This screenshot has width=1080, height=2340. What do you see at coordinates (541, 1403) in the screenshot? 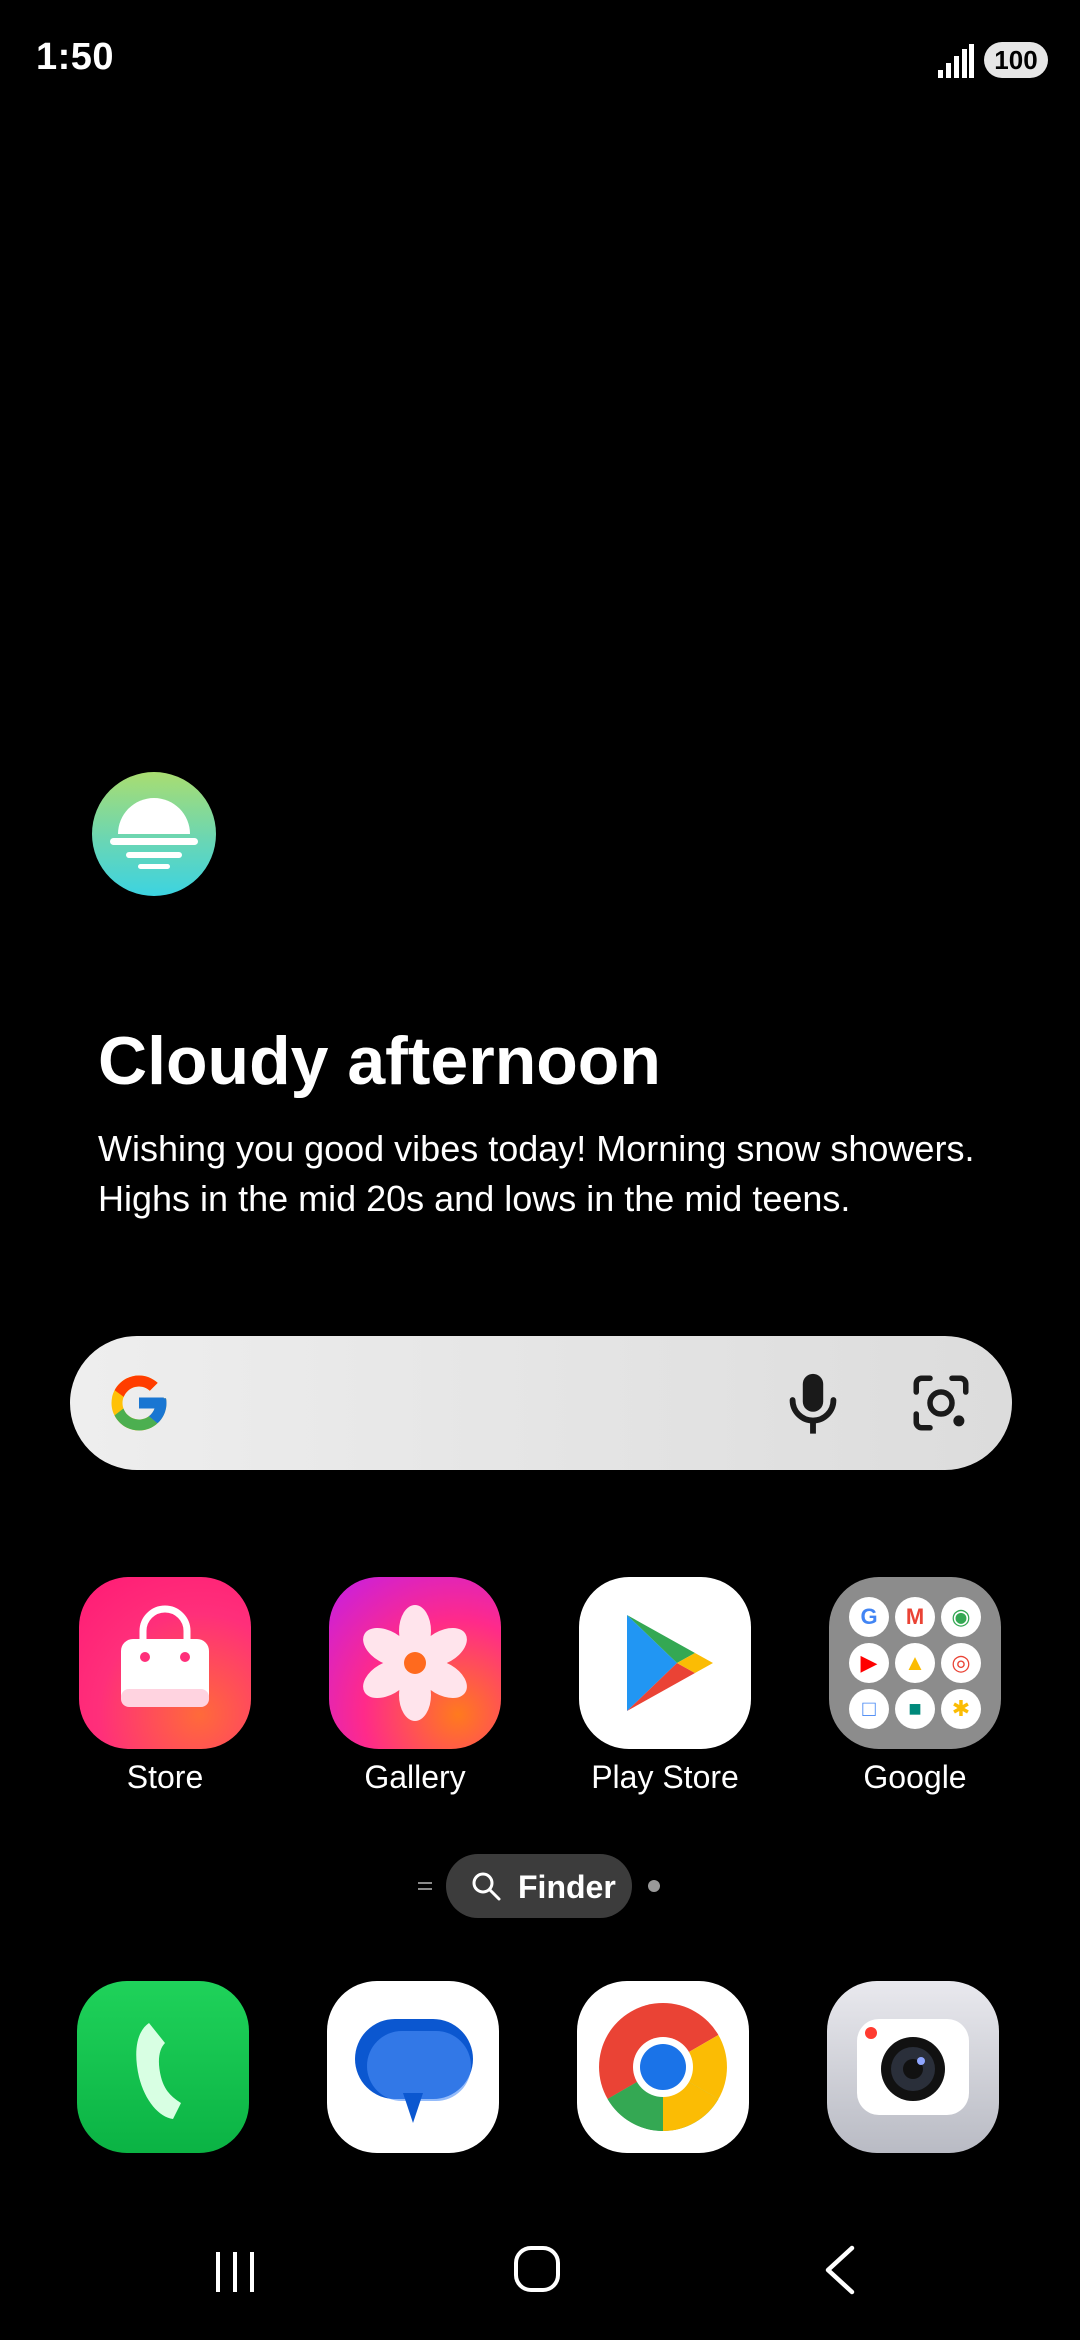
I see `google-search-bar` at bounding box center [541, 1403].